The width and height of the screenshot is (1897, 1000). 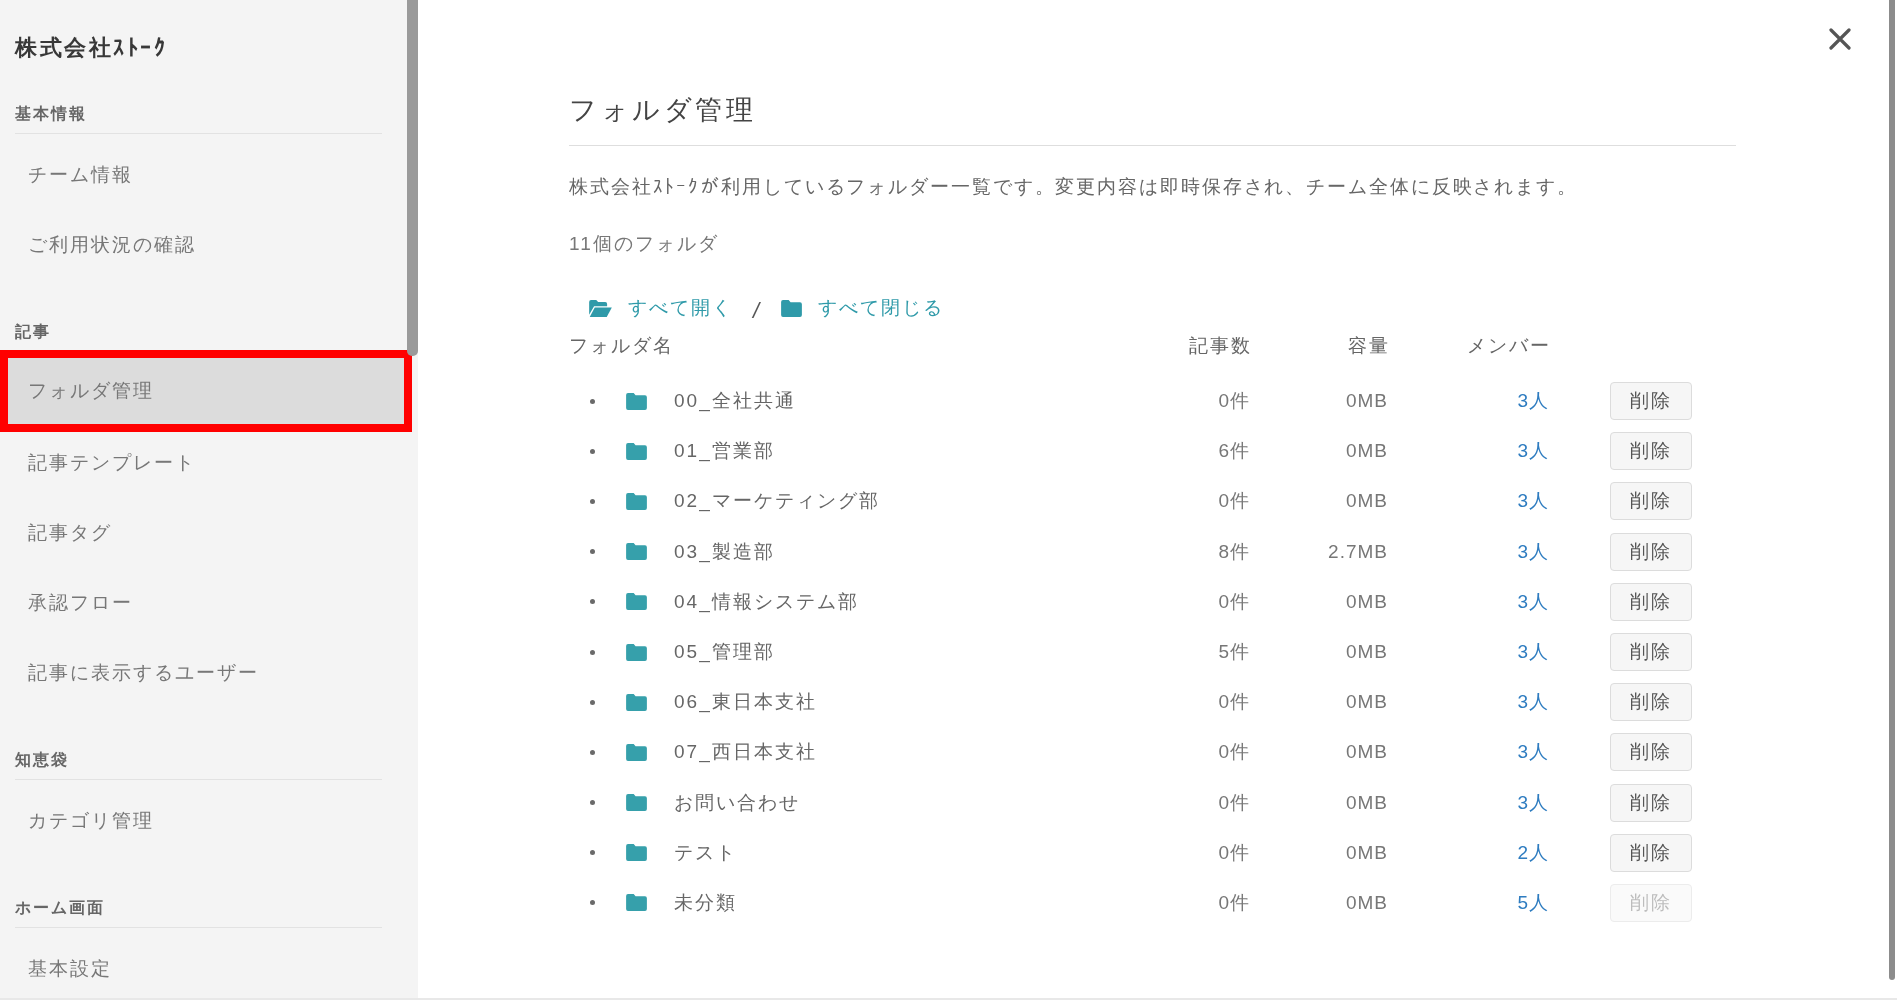 I want to click on folder-name: テスト, so click(x=705, y=852).